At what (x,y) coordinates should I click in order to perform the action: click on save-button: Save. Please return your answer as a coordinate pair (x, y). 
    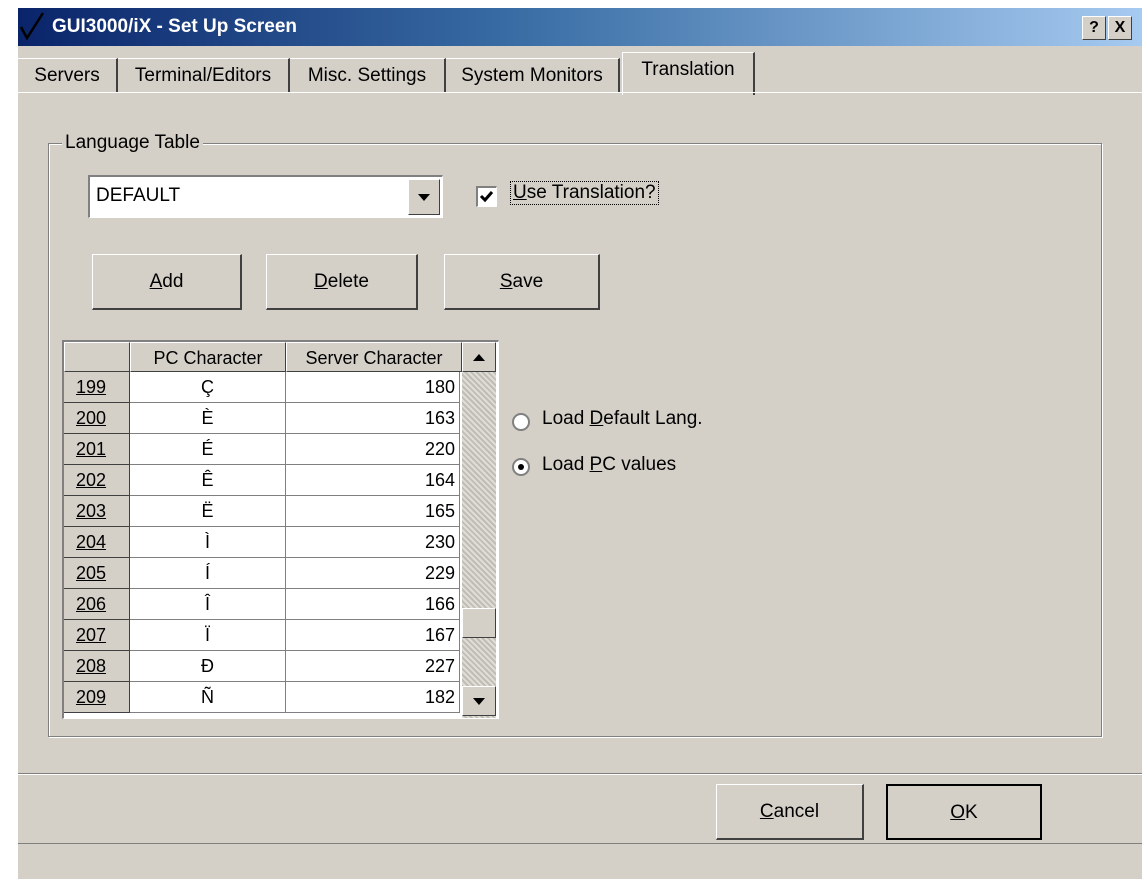
    Looking at the image, I should click on (522, 282).